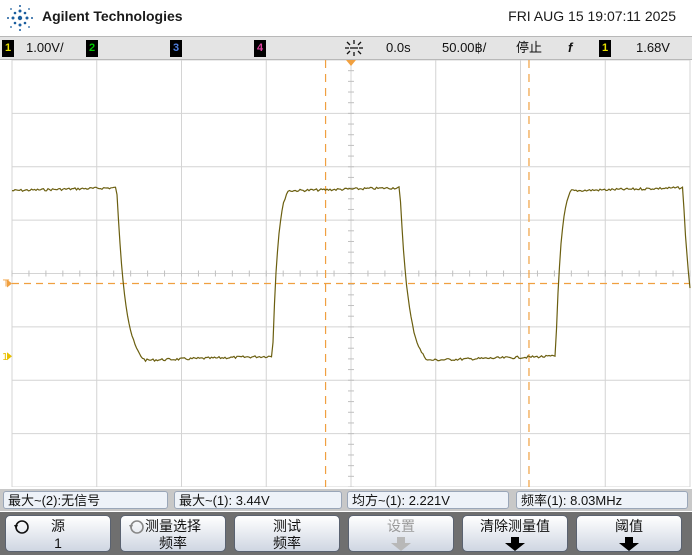  Describe the element at coordinates (176, 48) in the screenshot. I see `channel-3-indicator: 3` at that location.